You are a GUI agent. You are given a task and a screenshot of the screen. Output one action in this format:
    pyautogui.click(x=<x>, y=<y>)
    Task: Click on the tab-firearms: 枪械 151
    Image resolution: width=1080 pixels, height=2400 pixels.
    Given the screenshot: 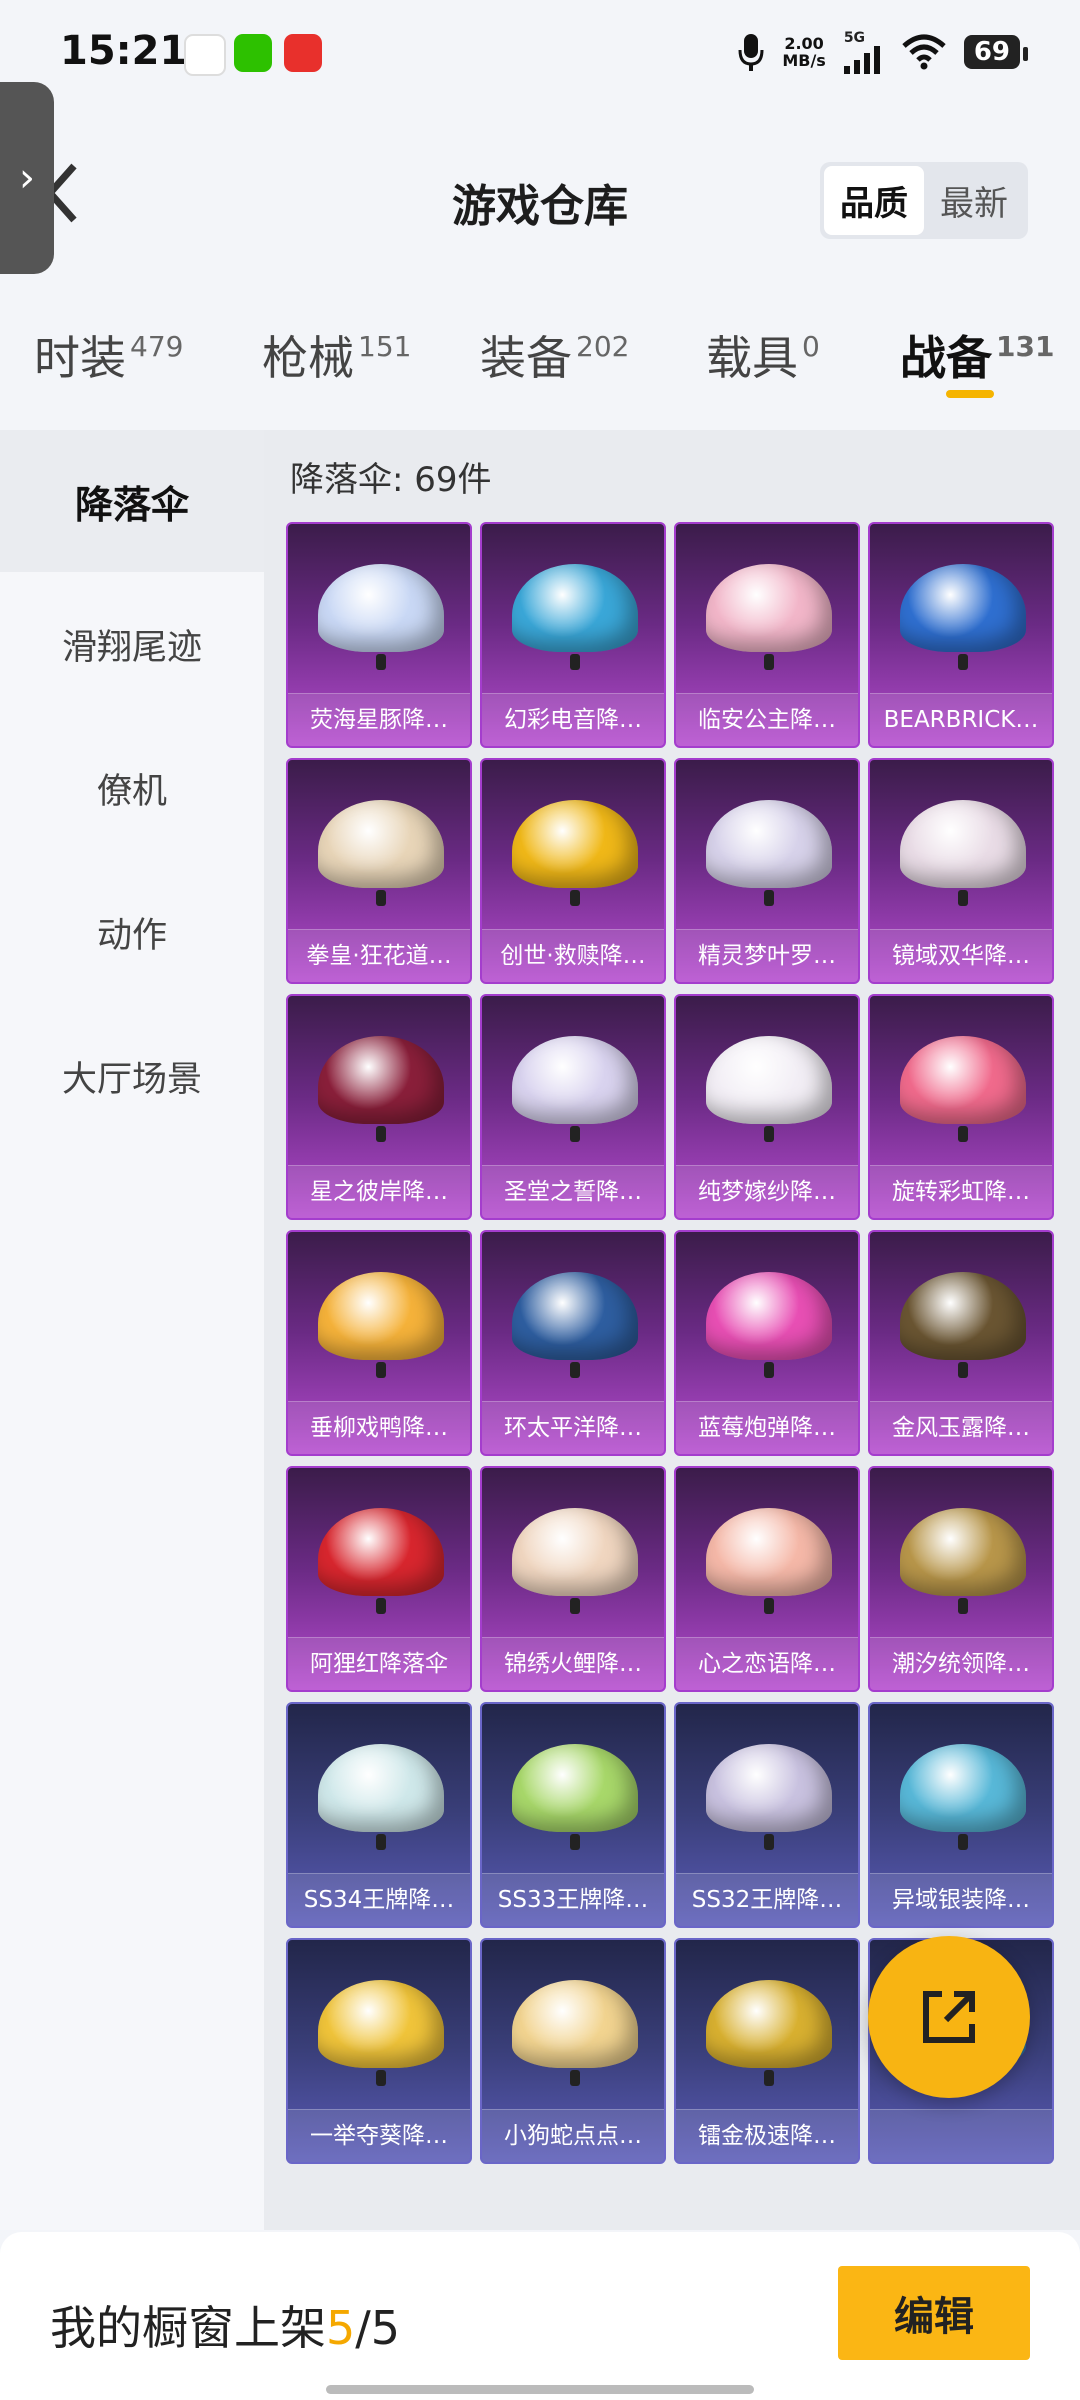 What is the action you would take?
    pyautogui.click(x=336, y=355)
    